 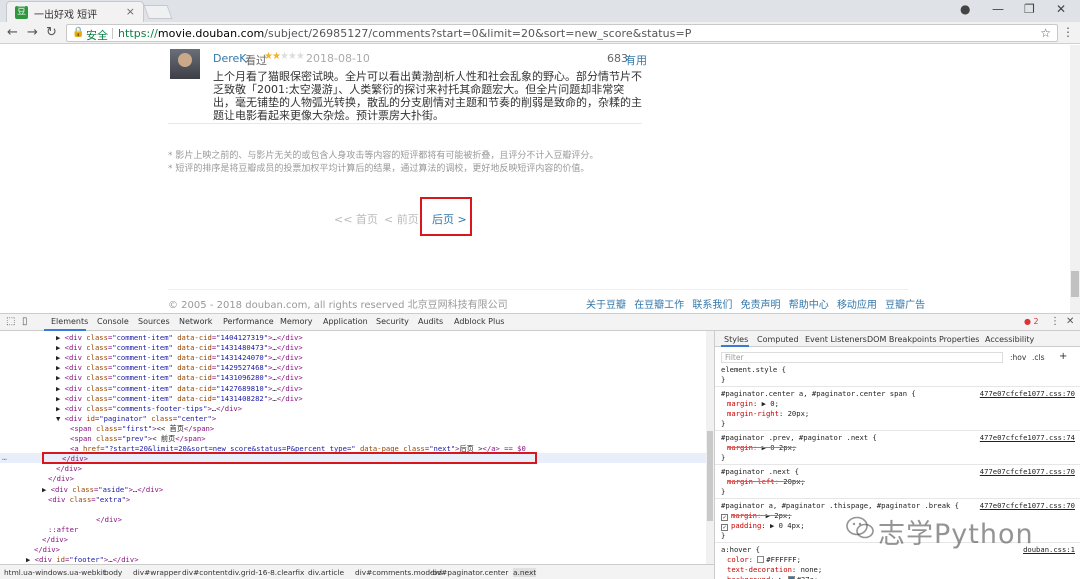 I want to click on css-rule-selector: #paginator .prev, #paginator .next {, so click(x=799, y=438).